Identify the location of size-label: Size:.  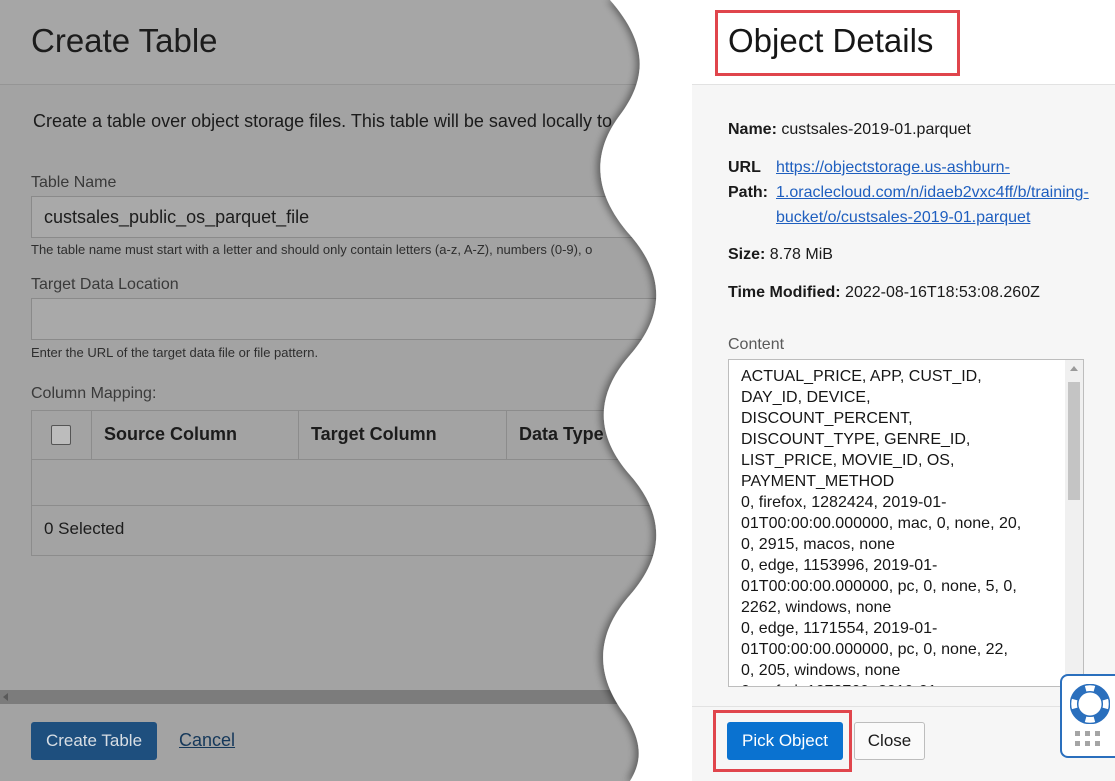
(747, 254).